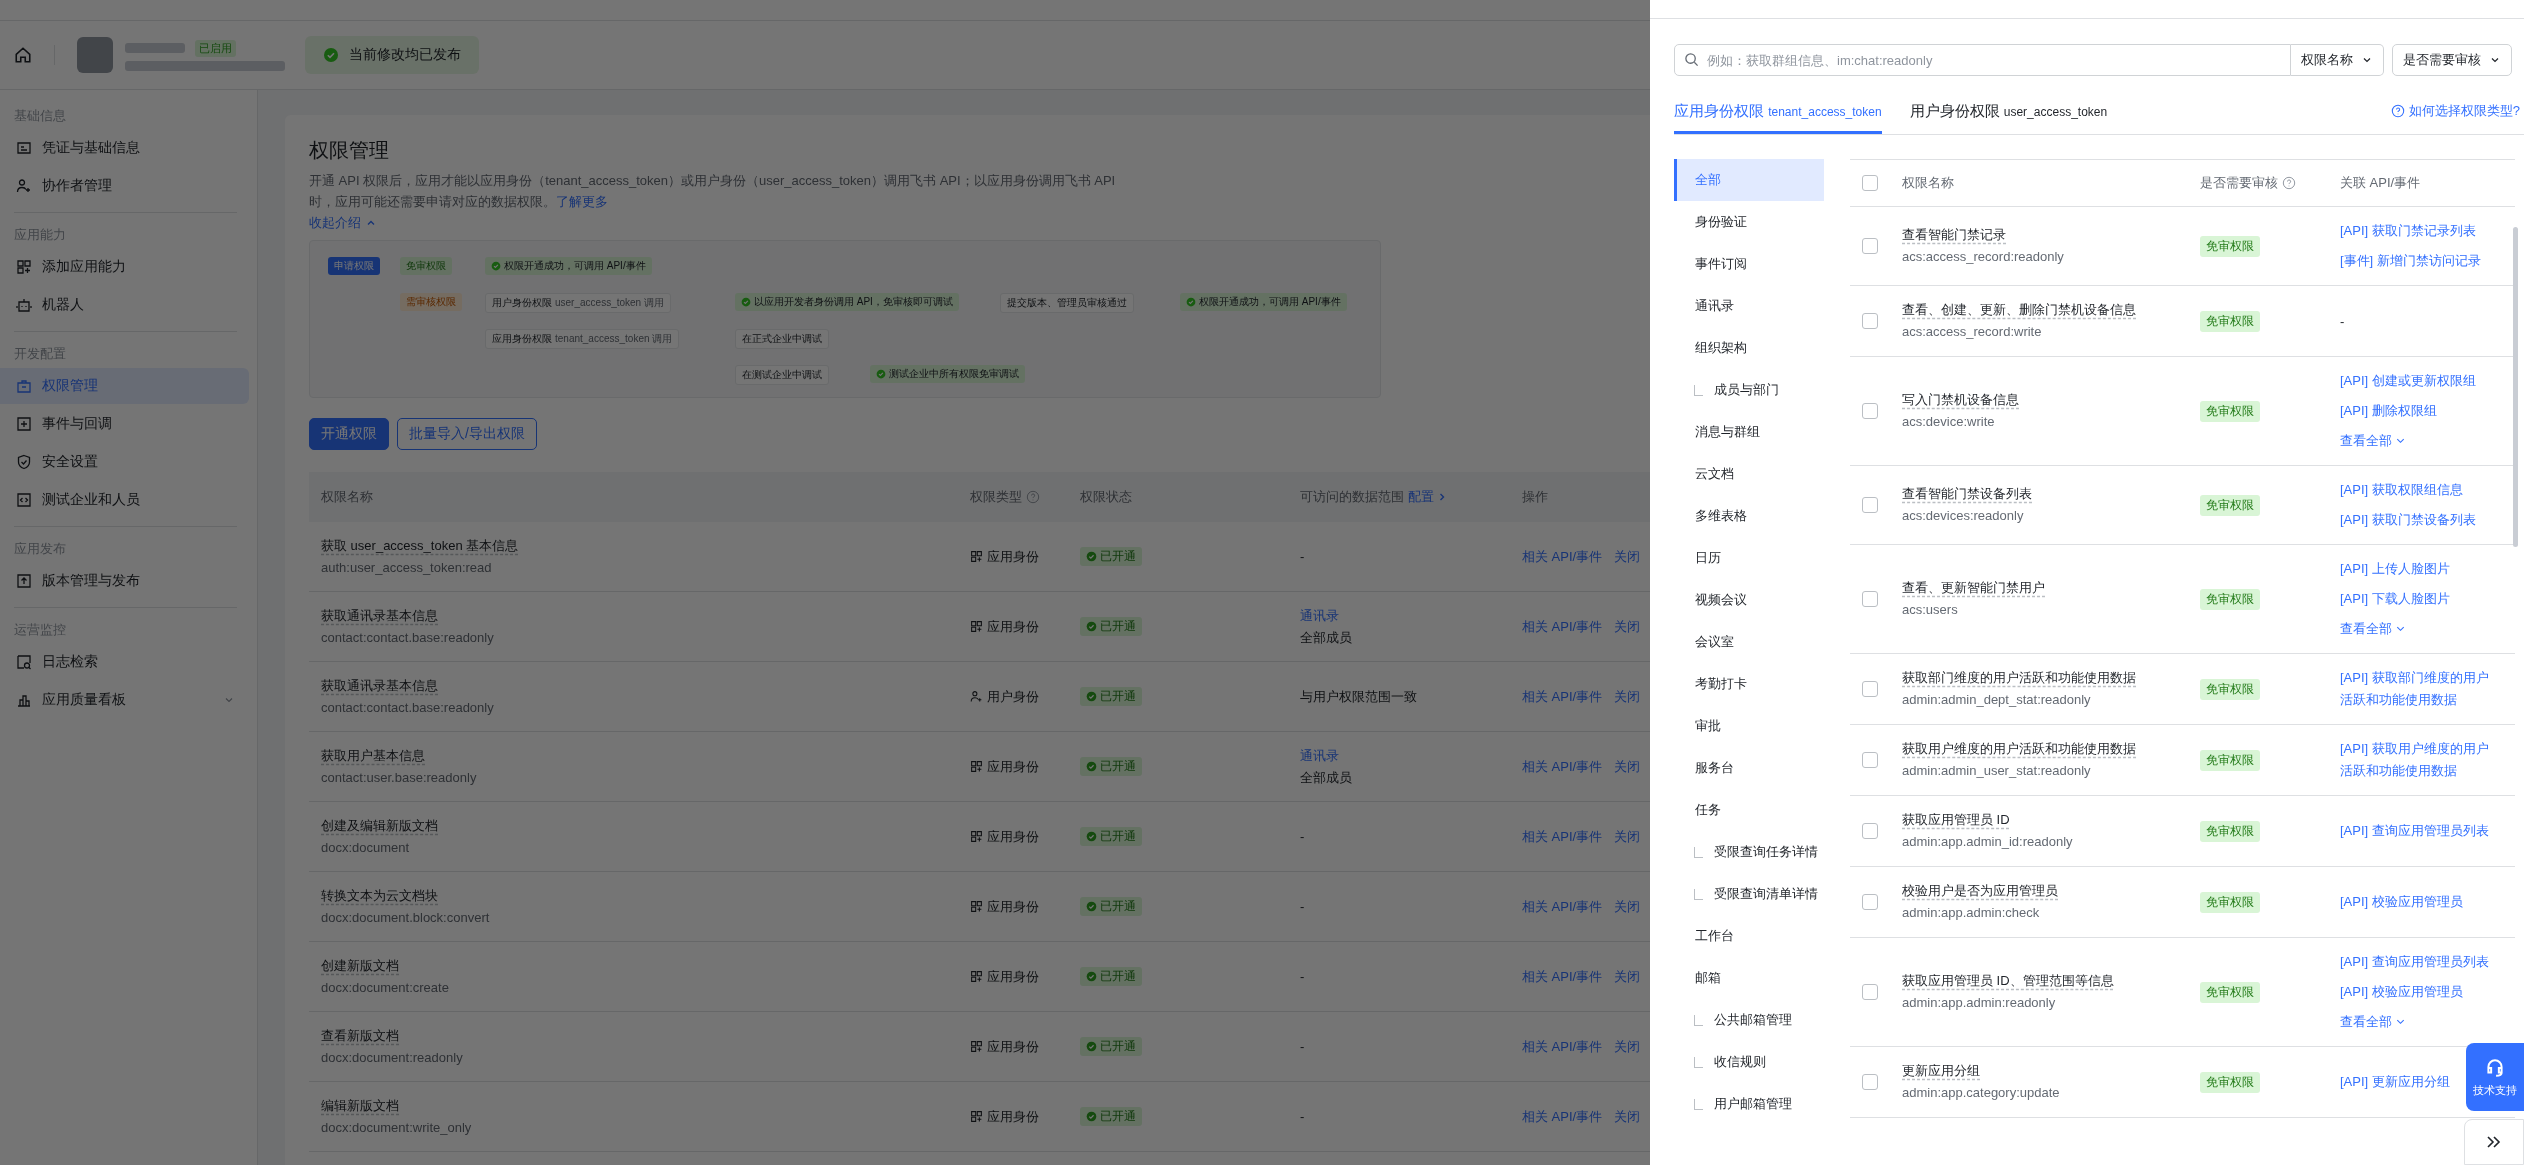 The image size is (2524, 1165). What do you see at coordinates (1749, 768) in the screenshot?
I see `category-item: 服务台` at bounding box center [1749, 768].